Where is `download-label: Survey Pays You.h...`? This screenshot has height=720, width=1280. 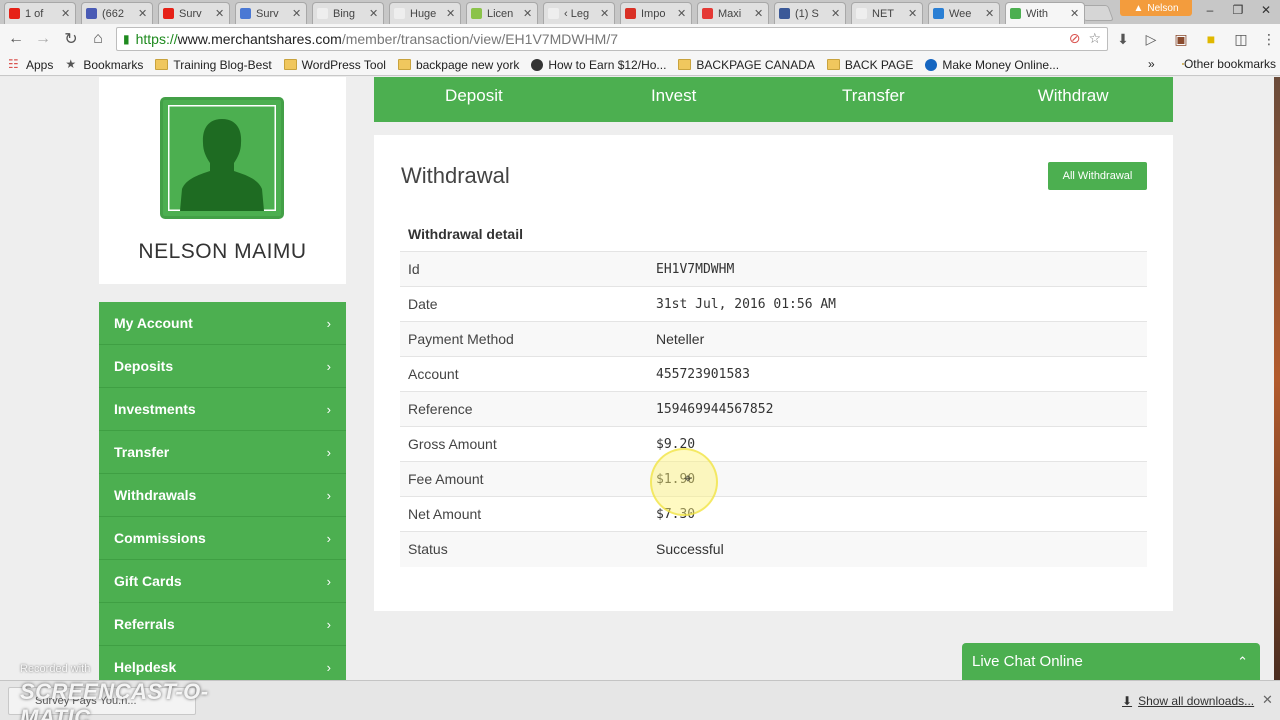 download-label: Survey Pays You.h... is located at coordinates (86, 701).